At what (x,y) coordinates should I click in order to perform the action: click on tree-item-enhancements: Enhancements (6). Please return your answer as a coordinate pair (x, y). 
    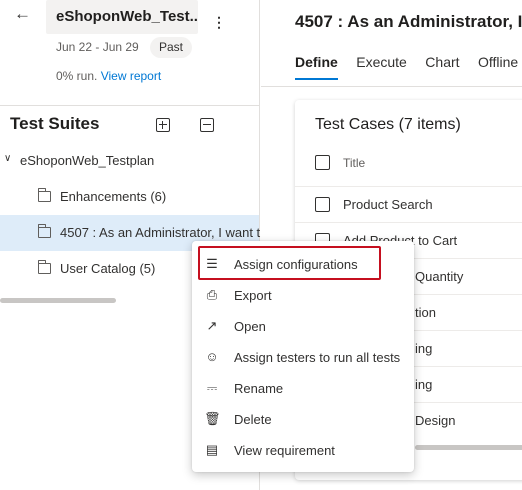
    Looking at the image, I should click on (129, 197).